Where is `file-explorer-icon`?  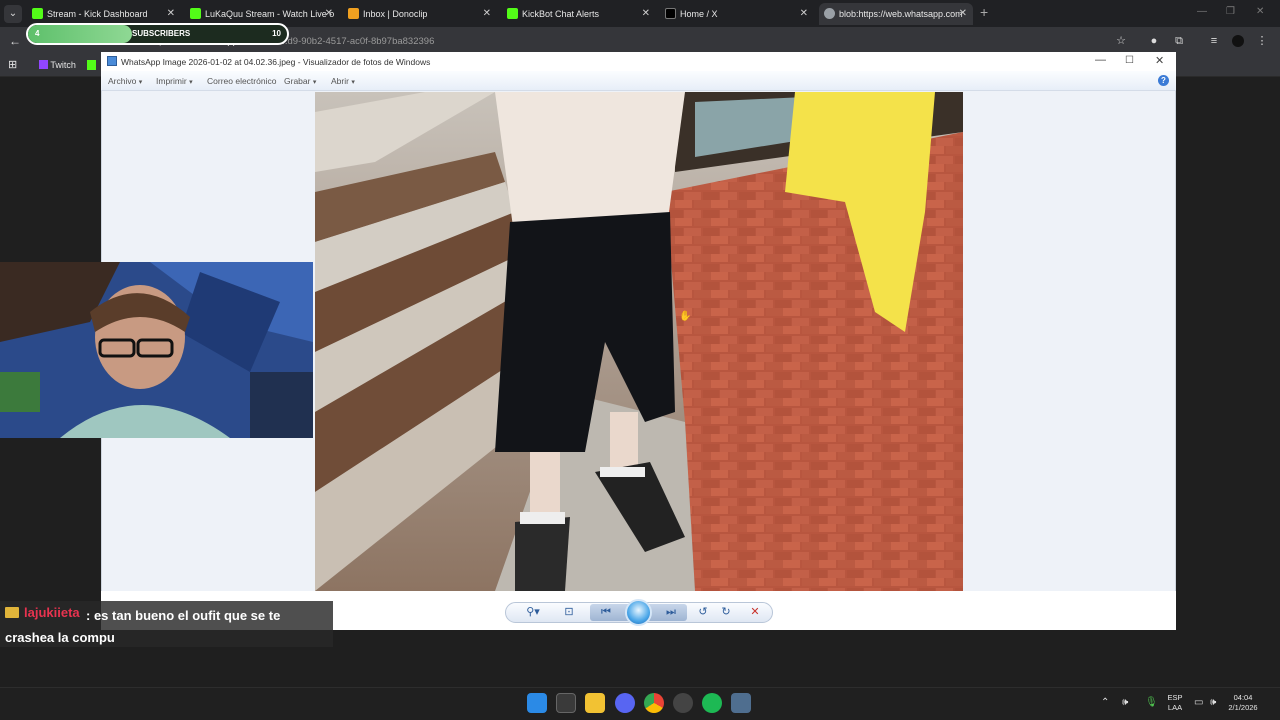 file-explorer-icon is located at coordinates (595, 703).